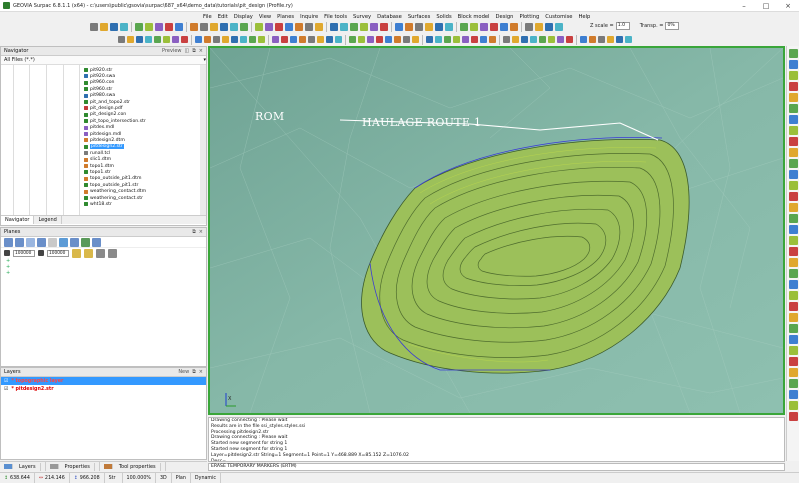  Describe the element at coordinates (171, 51) in the screenshot. I see `preview-toggle: Preview` at that location.